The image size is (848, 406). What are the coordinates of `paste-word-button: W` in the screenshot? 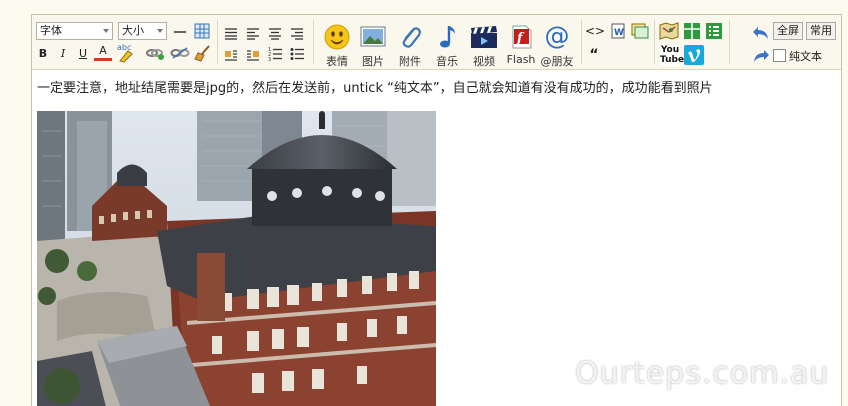 It's located at (618, 31).